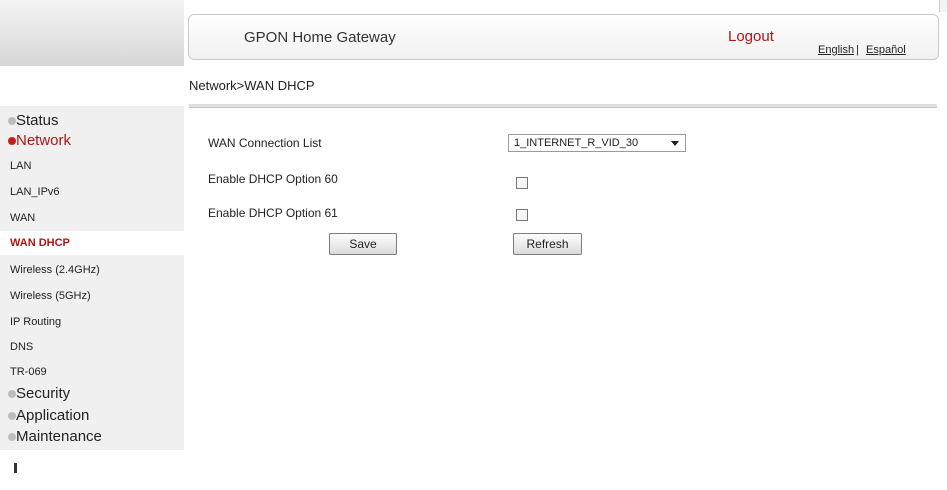 The width and height of the screenshot is (947, 490). I want to click on english-link: English, so click(836, 50).